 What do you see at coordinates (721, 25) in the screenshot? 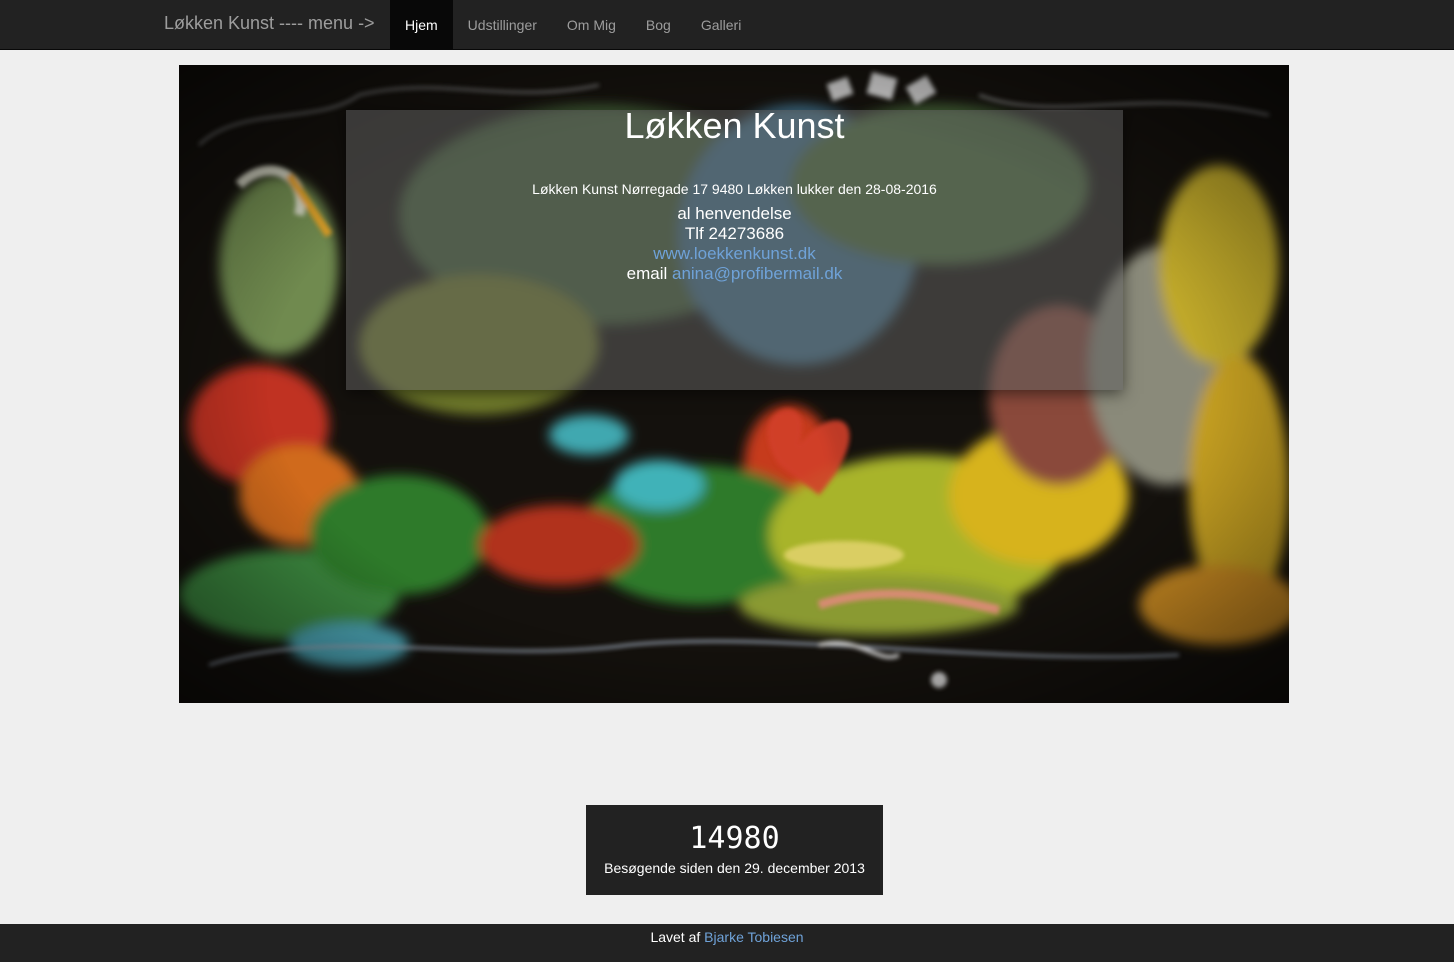
I see `nav-item-galleri: Galleri` at bounding box center [721, 25].